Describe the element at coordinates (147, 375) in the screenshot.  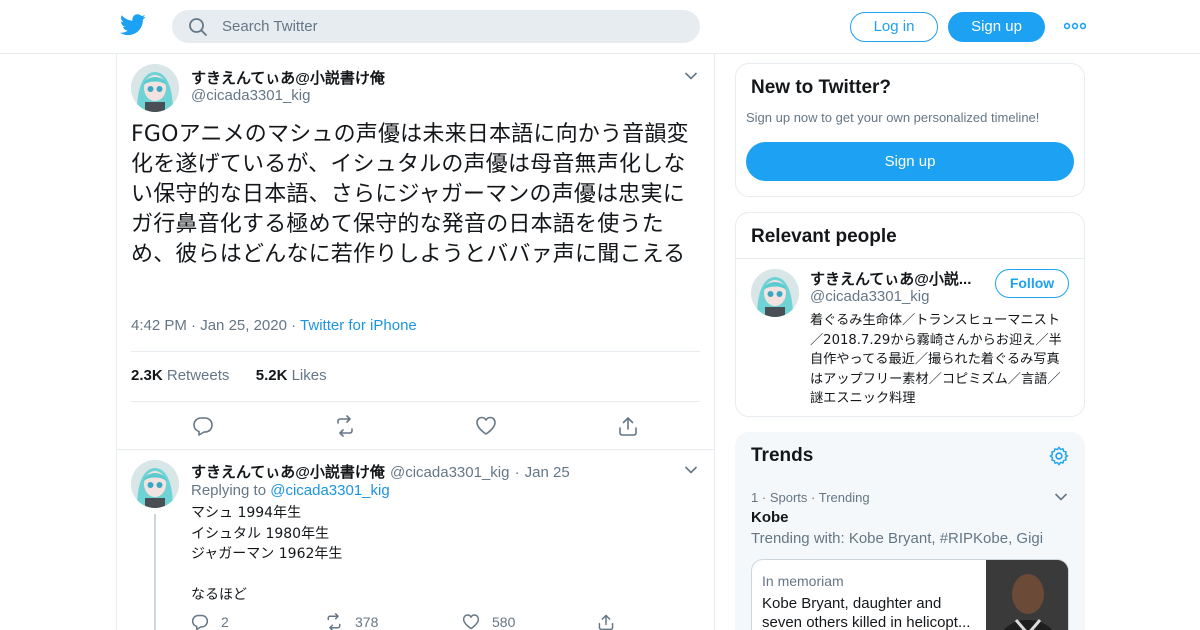
I see `retweets-count: 2.3K` at that location.